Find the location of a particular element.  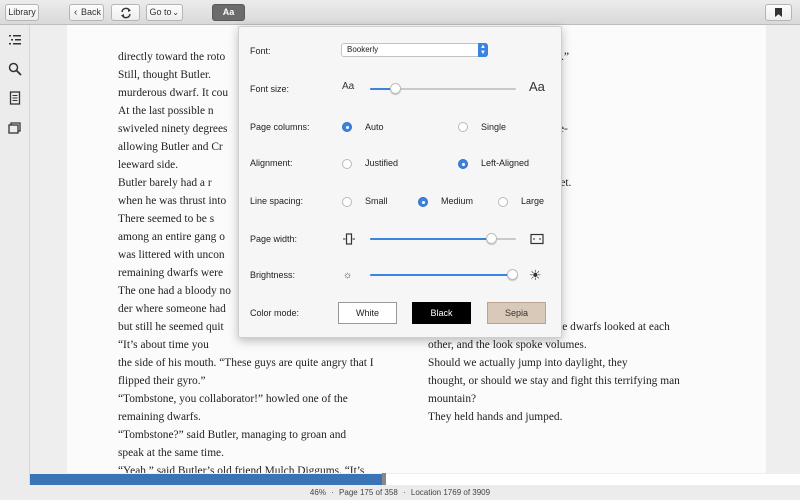

align-justified-radio is located at coordinates (347, 164).